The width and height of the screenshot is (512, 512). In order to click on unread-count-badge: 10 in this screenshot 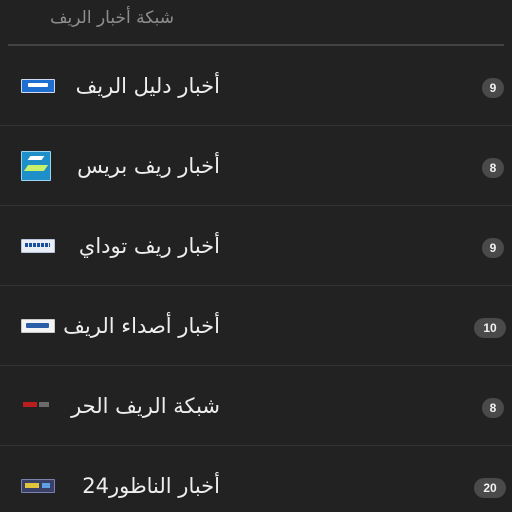, I will do `click(490, 328)`.